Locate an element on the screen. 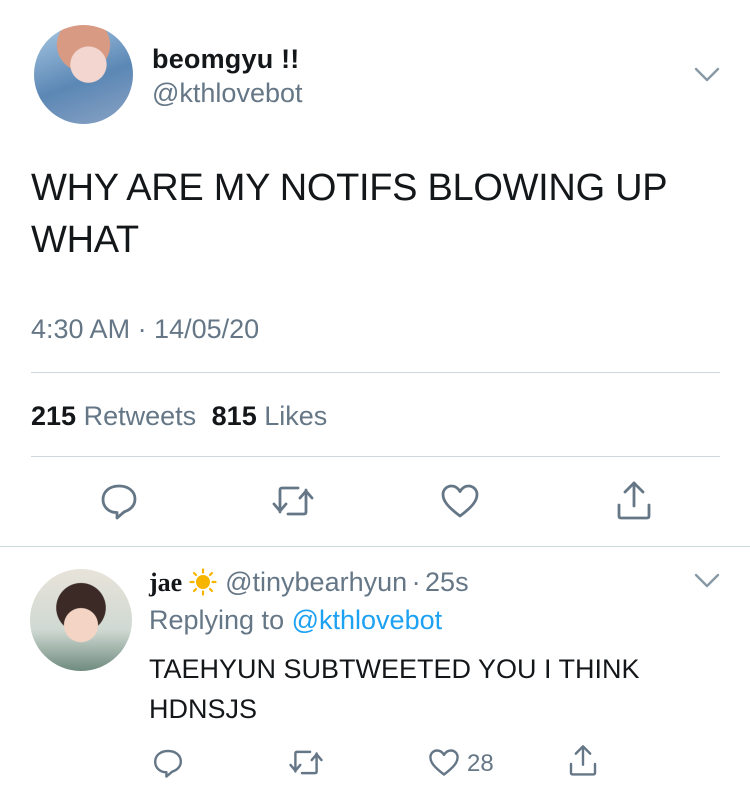  author-avatar is located at coordinates (83, 74).